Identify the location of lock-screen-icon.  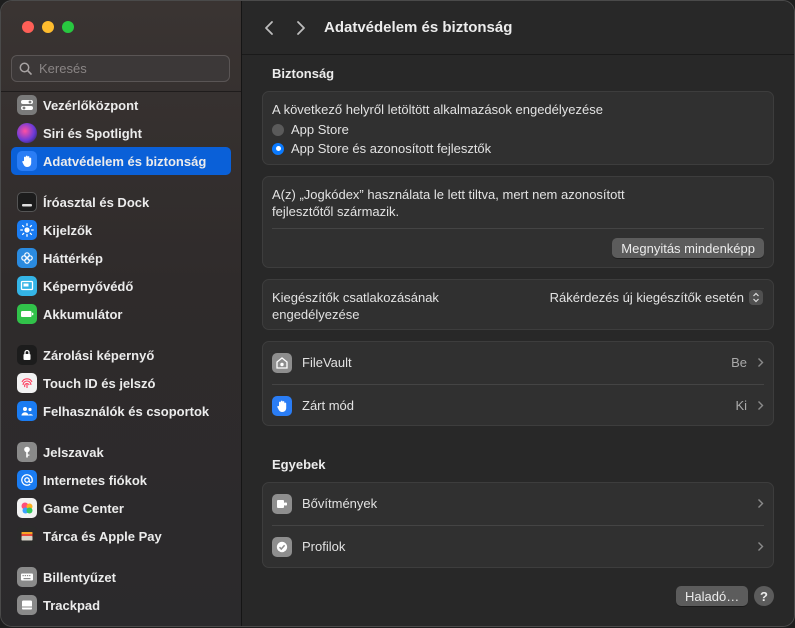
(27, 355).